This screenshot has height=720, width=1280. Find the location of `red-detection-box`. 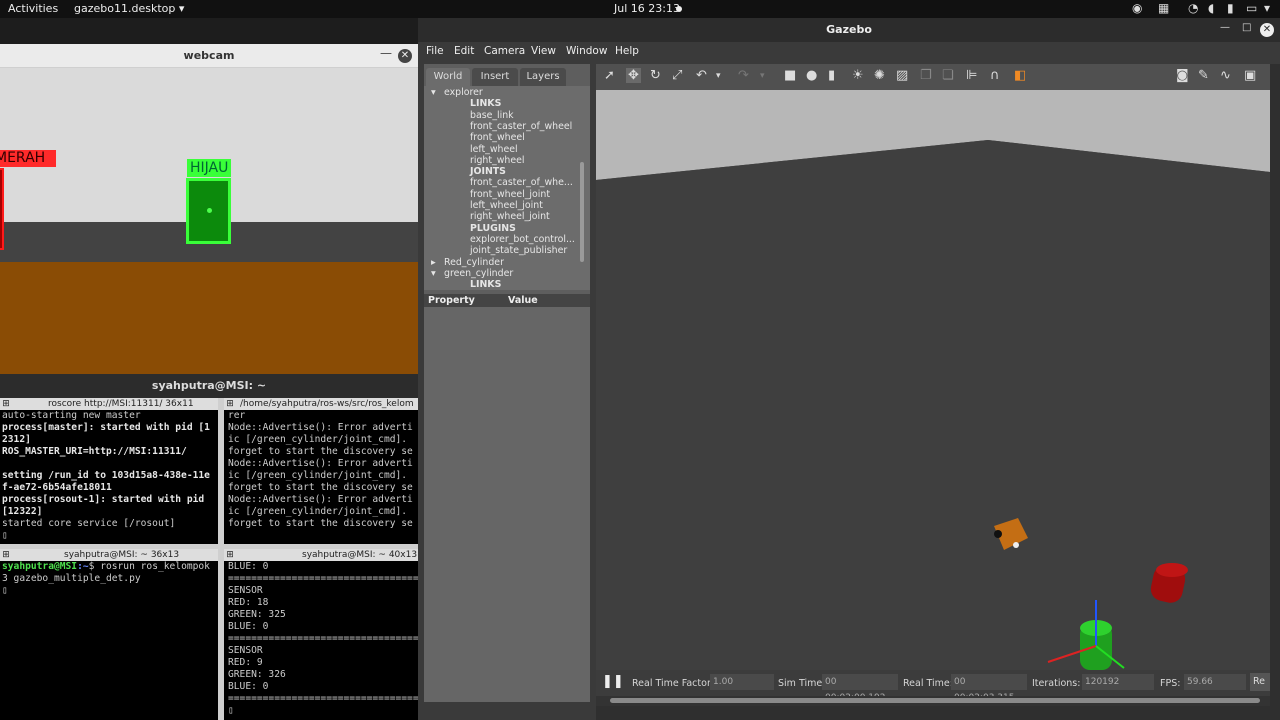

red-detection-box is located at coordinates (2, 209).